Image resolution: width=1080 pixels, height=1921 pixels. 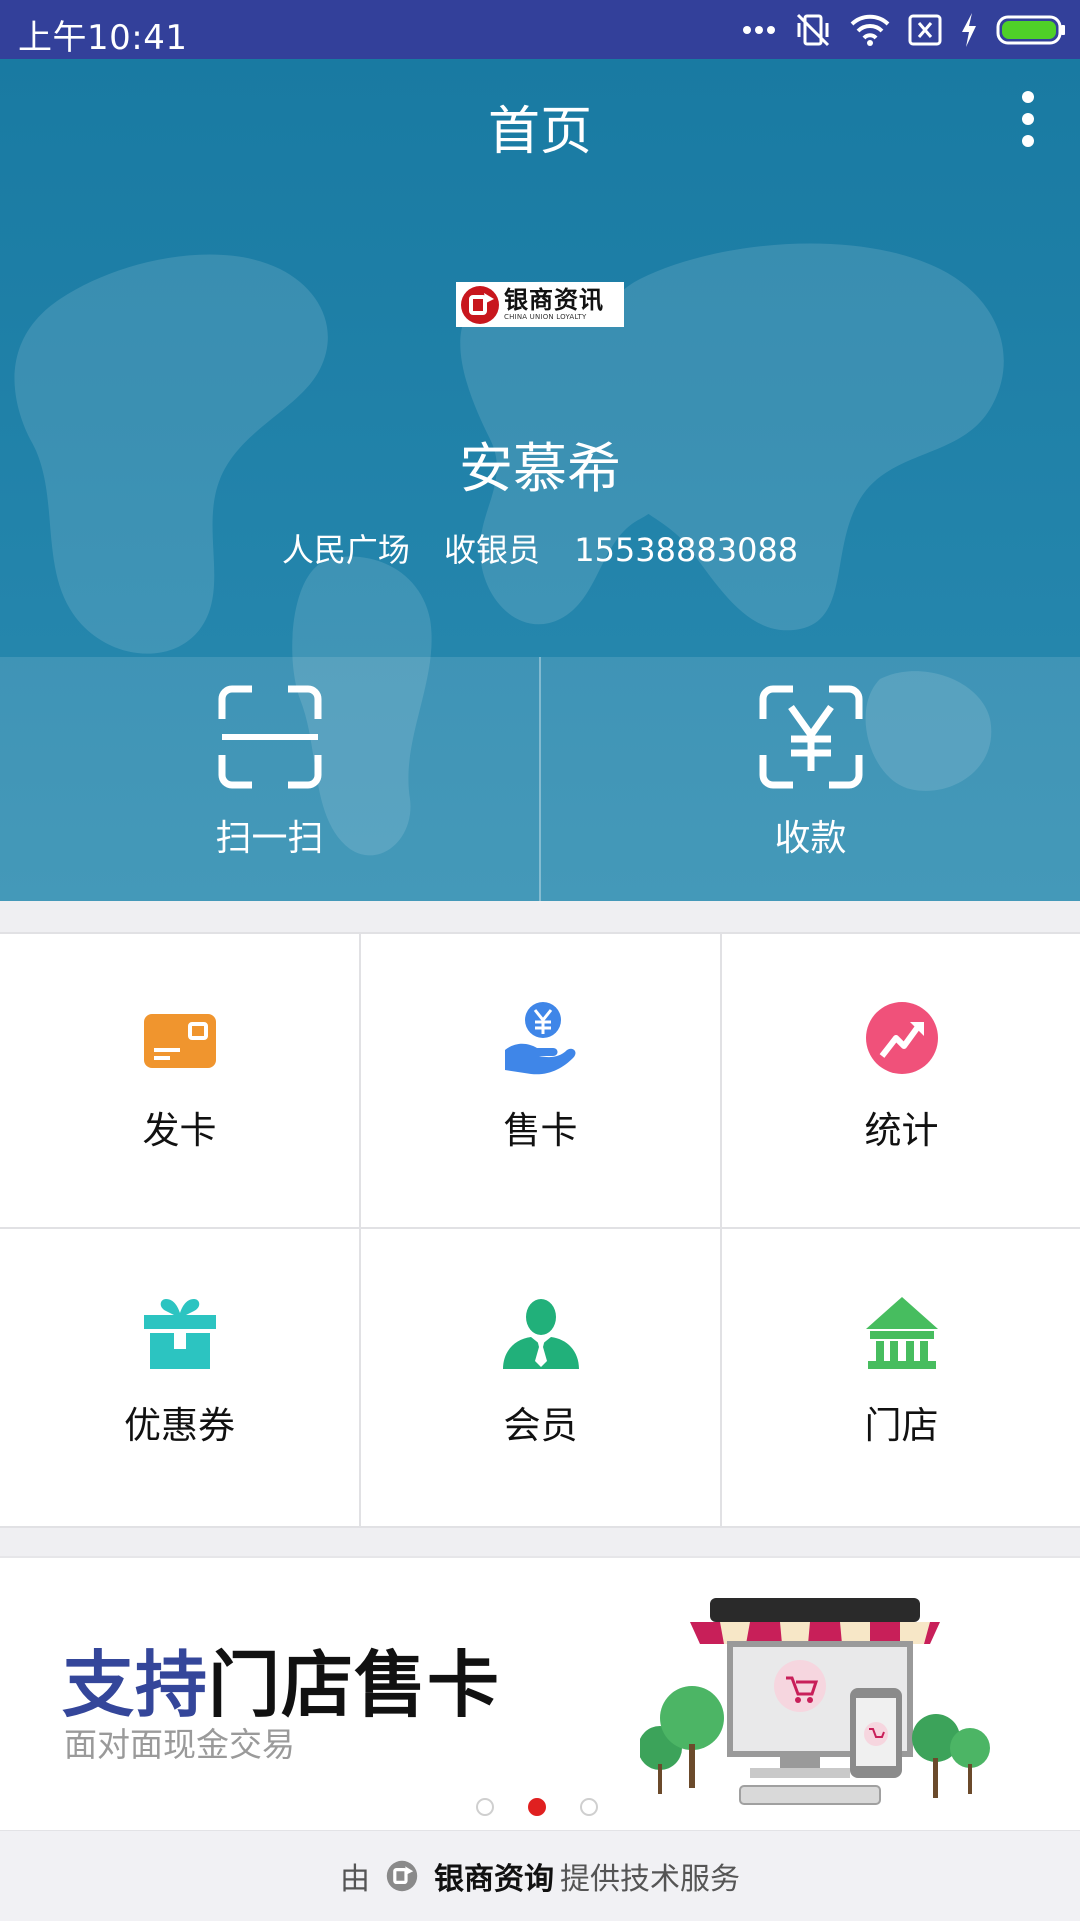 I want to click on grid-item-label: 门店, so click(x=901, y=1425).